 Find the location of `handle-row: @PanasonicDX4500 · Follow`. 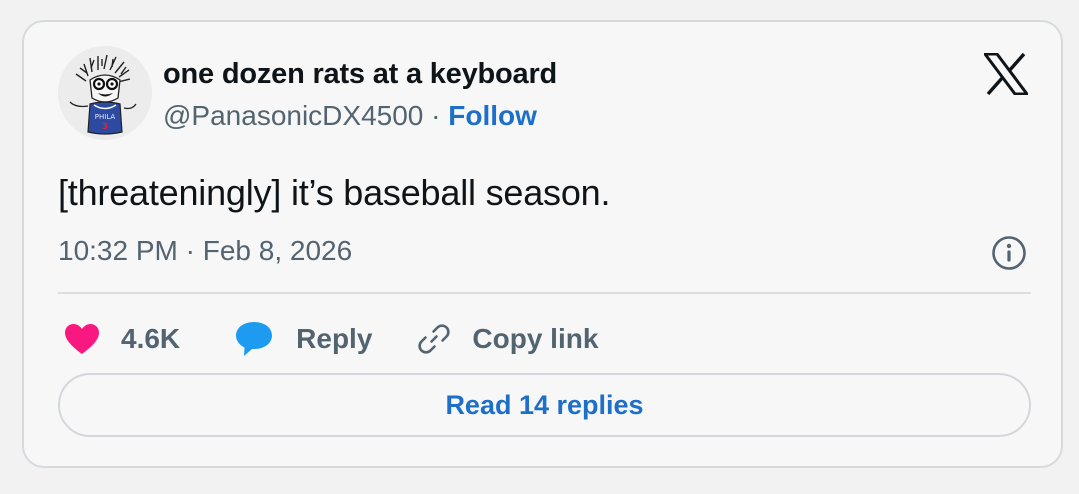

handle-row: @PanasonicDX4500 · Follow is located at coordinates (350, 116).